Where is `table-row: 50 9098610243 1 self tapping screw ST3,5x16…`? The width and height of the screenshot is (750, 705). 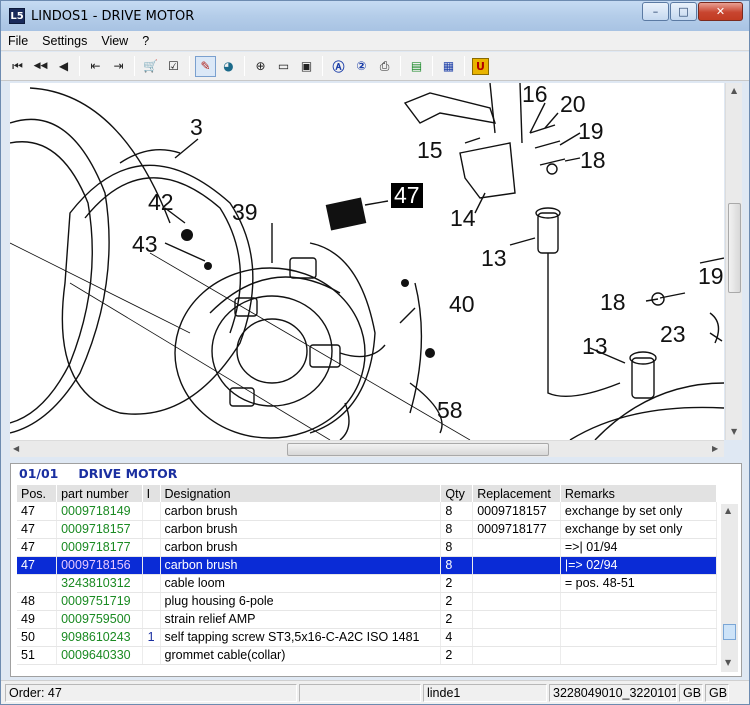 table-row: 50 9098610243 1 self tapping screw ST3,5x16… is located at coordinates (367, 637).